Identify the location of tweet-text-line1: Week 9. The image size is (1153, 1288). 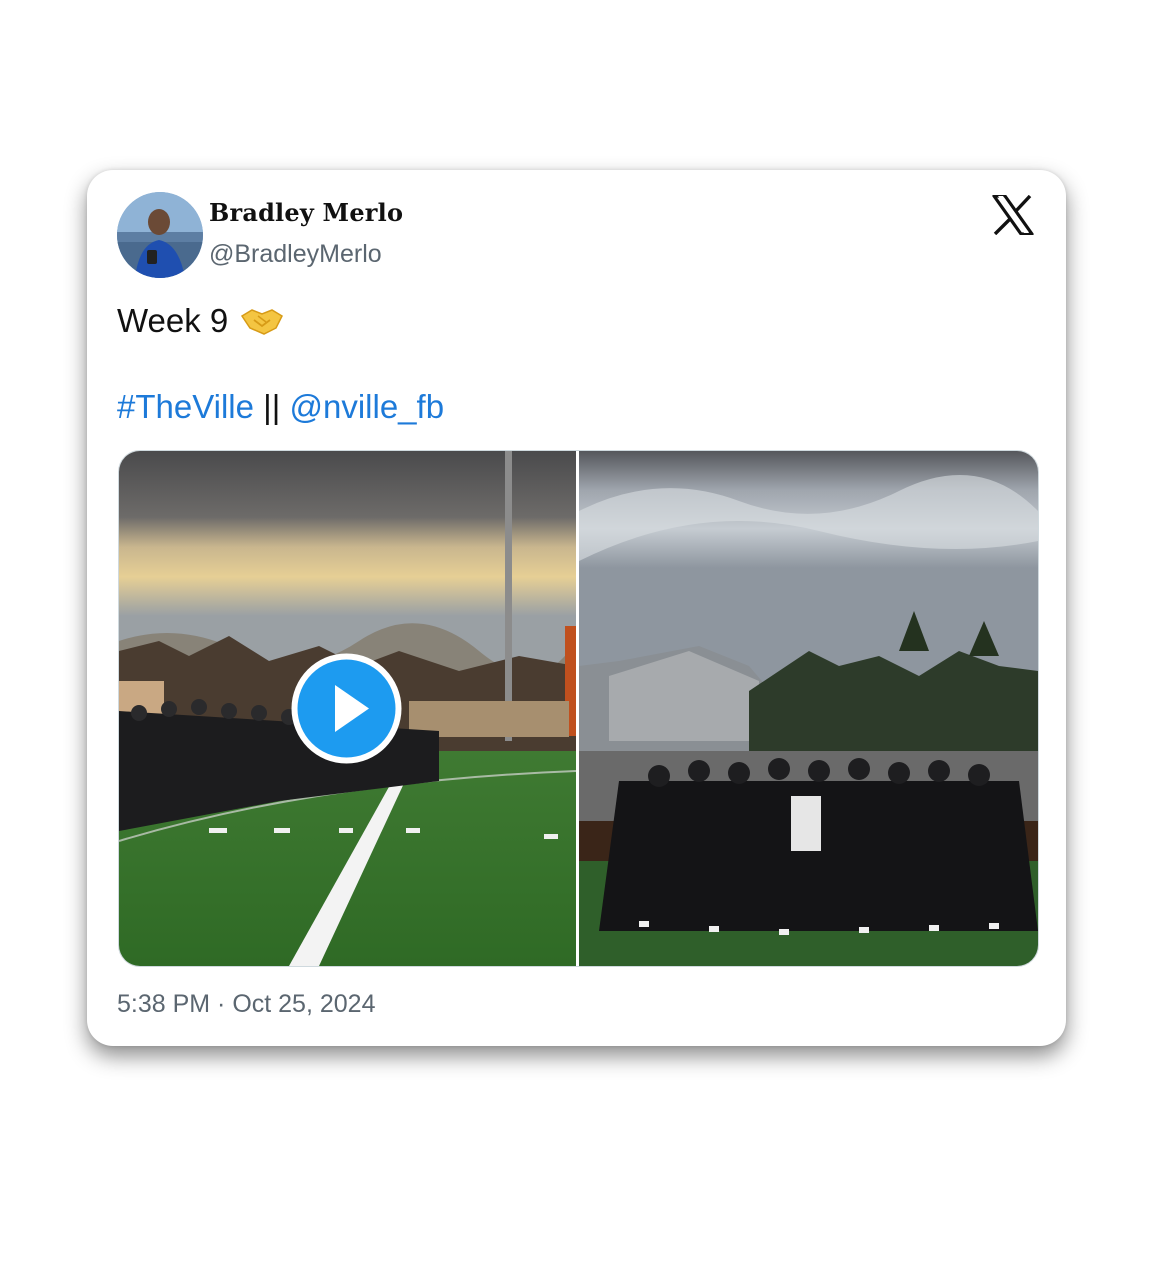
(200, 321).